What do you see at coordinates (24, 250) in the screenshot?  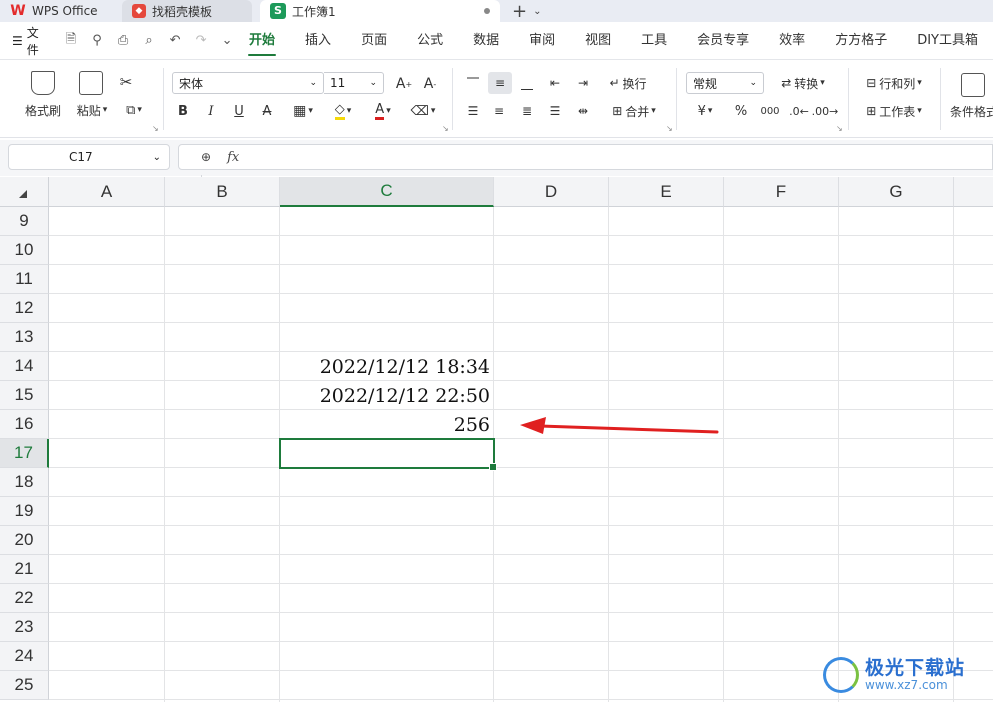 I see `row-header-10: 10` at bounding box center [24, 250].